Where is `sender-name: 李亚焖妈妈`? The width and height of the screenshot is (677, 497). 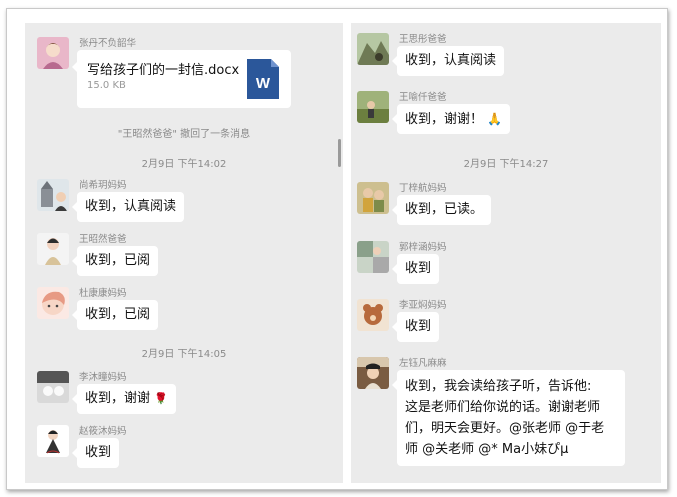 sender-name: 李亚焖妈妈 is located at coordinates (423, 305).